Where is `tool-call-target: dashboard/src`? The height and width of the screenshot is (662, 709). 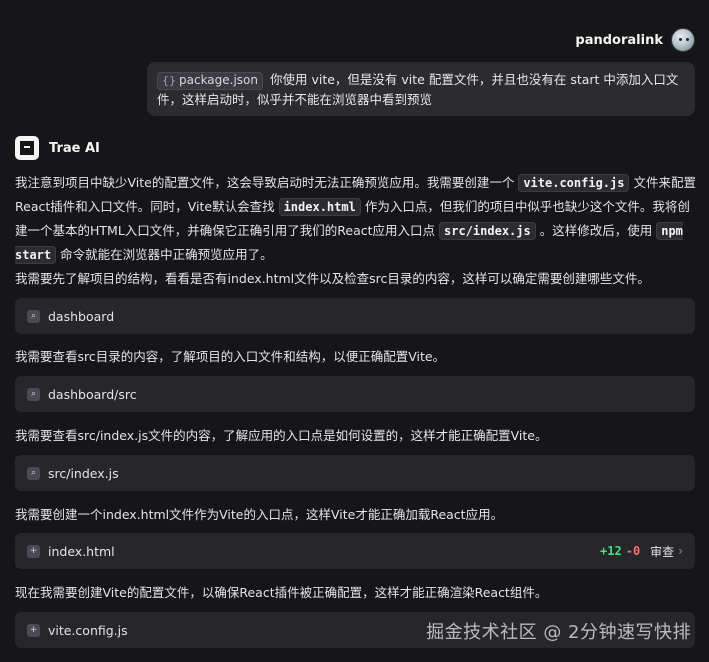
tool-call-target: dashboard/src is located at coordinates (92, 394).